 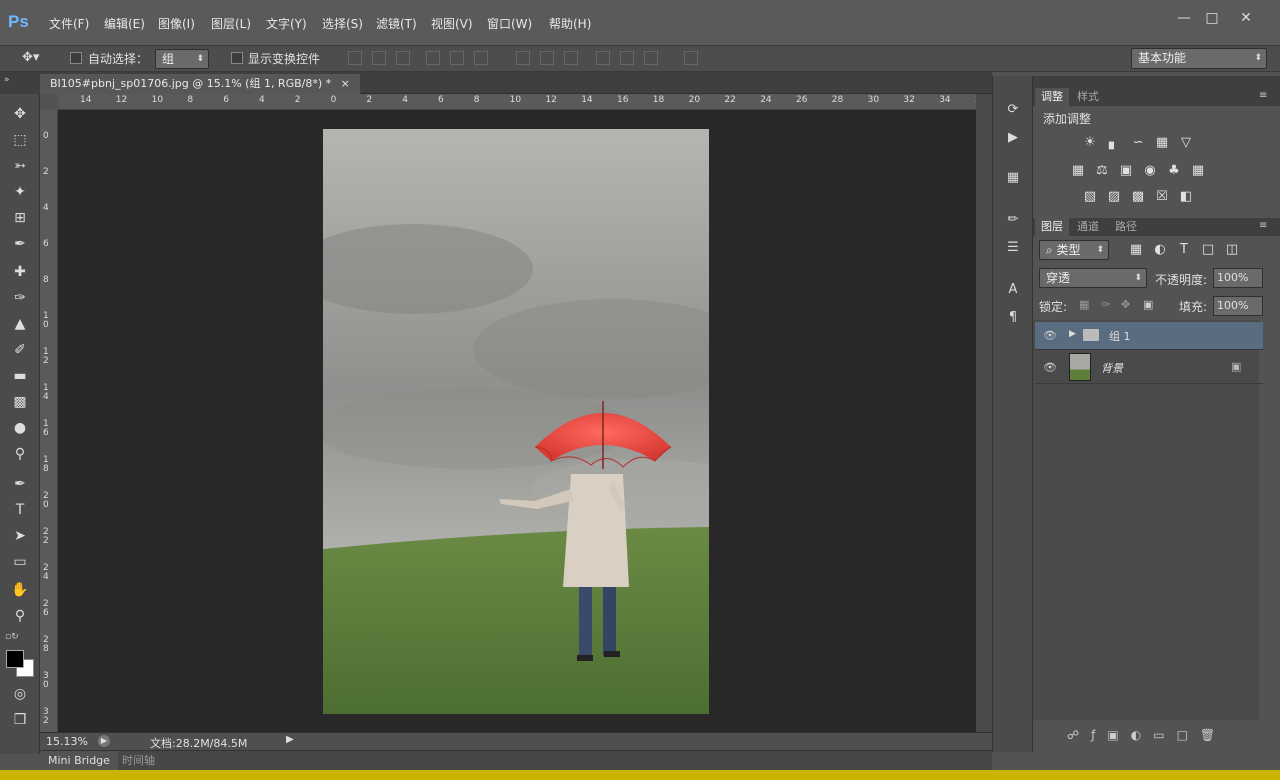 I want to click on color-balance-icon: ⚖, so click(x=1102, y=171).